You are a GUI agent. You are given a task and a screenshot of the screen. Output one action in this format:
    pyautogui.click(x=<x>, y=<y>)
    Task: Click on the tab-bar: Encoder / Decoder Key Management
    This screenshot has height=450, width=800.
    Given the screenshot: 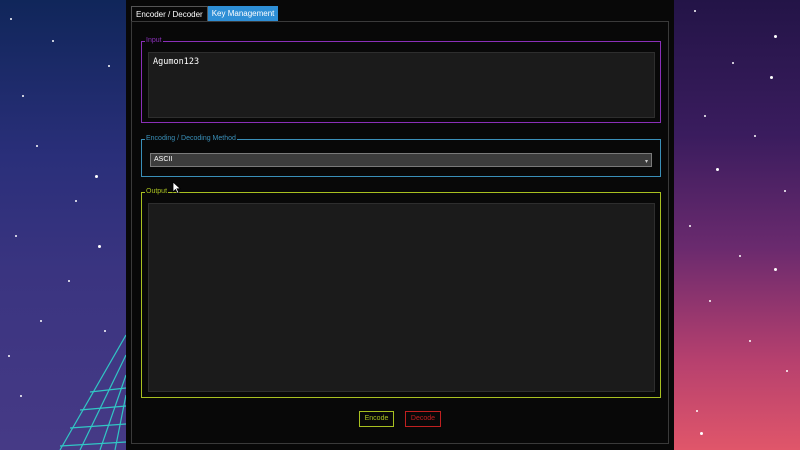 What is the action you would take?
    pyautogui.click(x=205, y=14)
    